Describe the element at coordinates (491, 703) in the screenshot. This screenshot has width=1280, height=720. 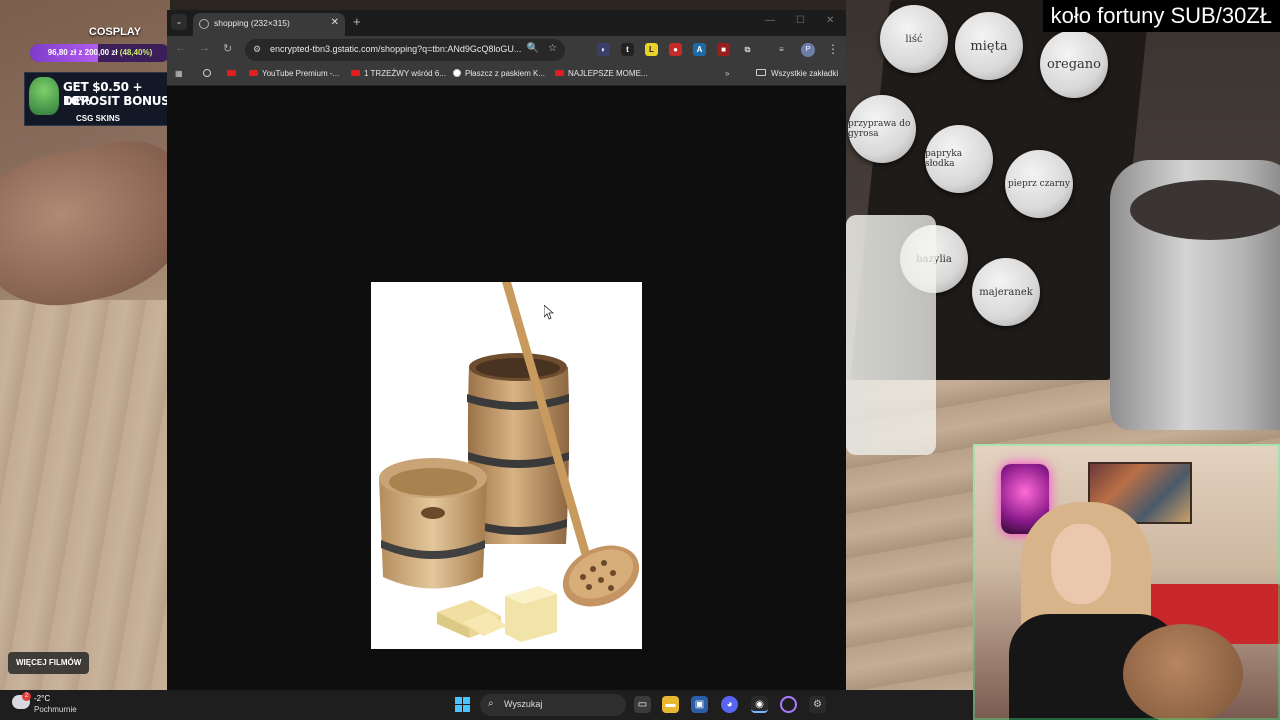
I see `search-icon: ⌕` at that location.